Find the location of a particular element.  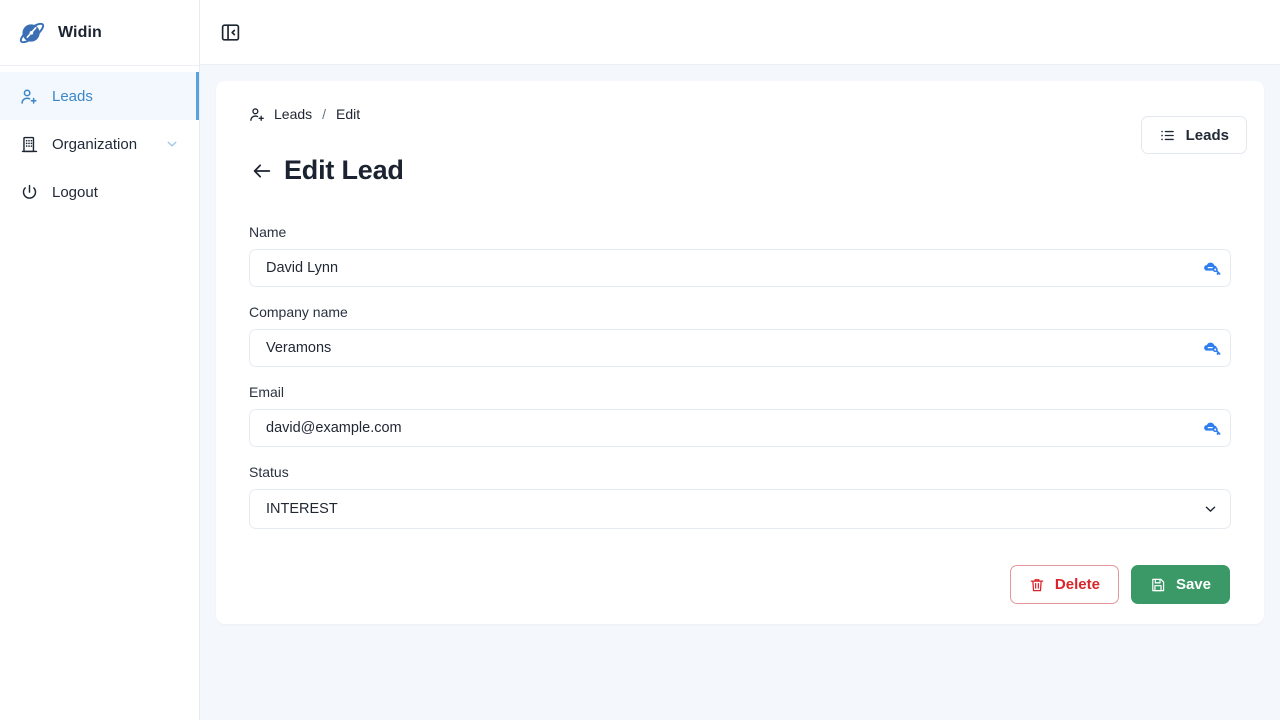

trash-icon is located at coordinates (1037, 585).